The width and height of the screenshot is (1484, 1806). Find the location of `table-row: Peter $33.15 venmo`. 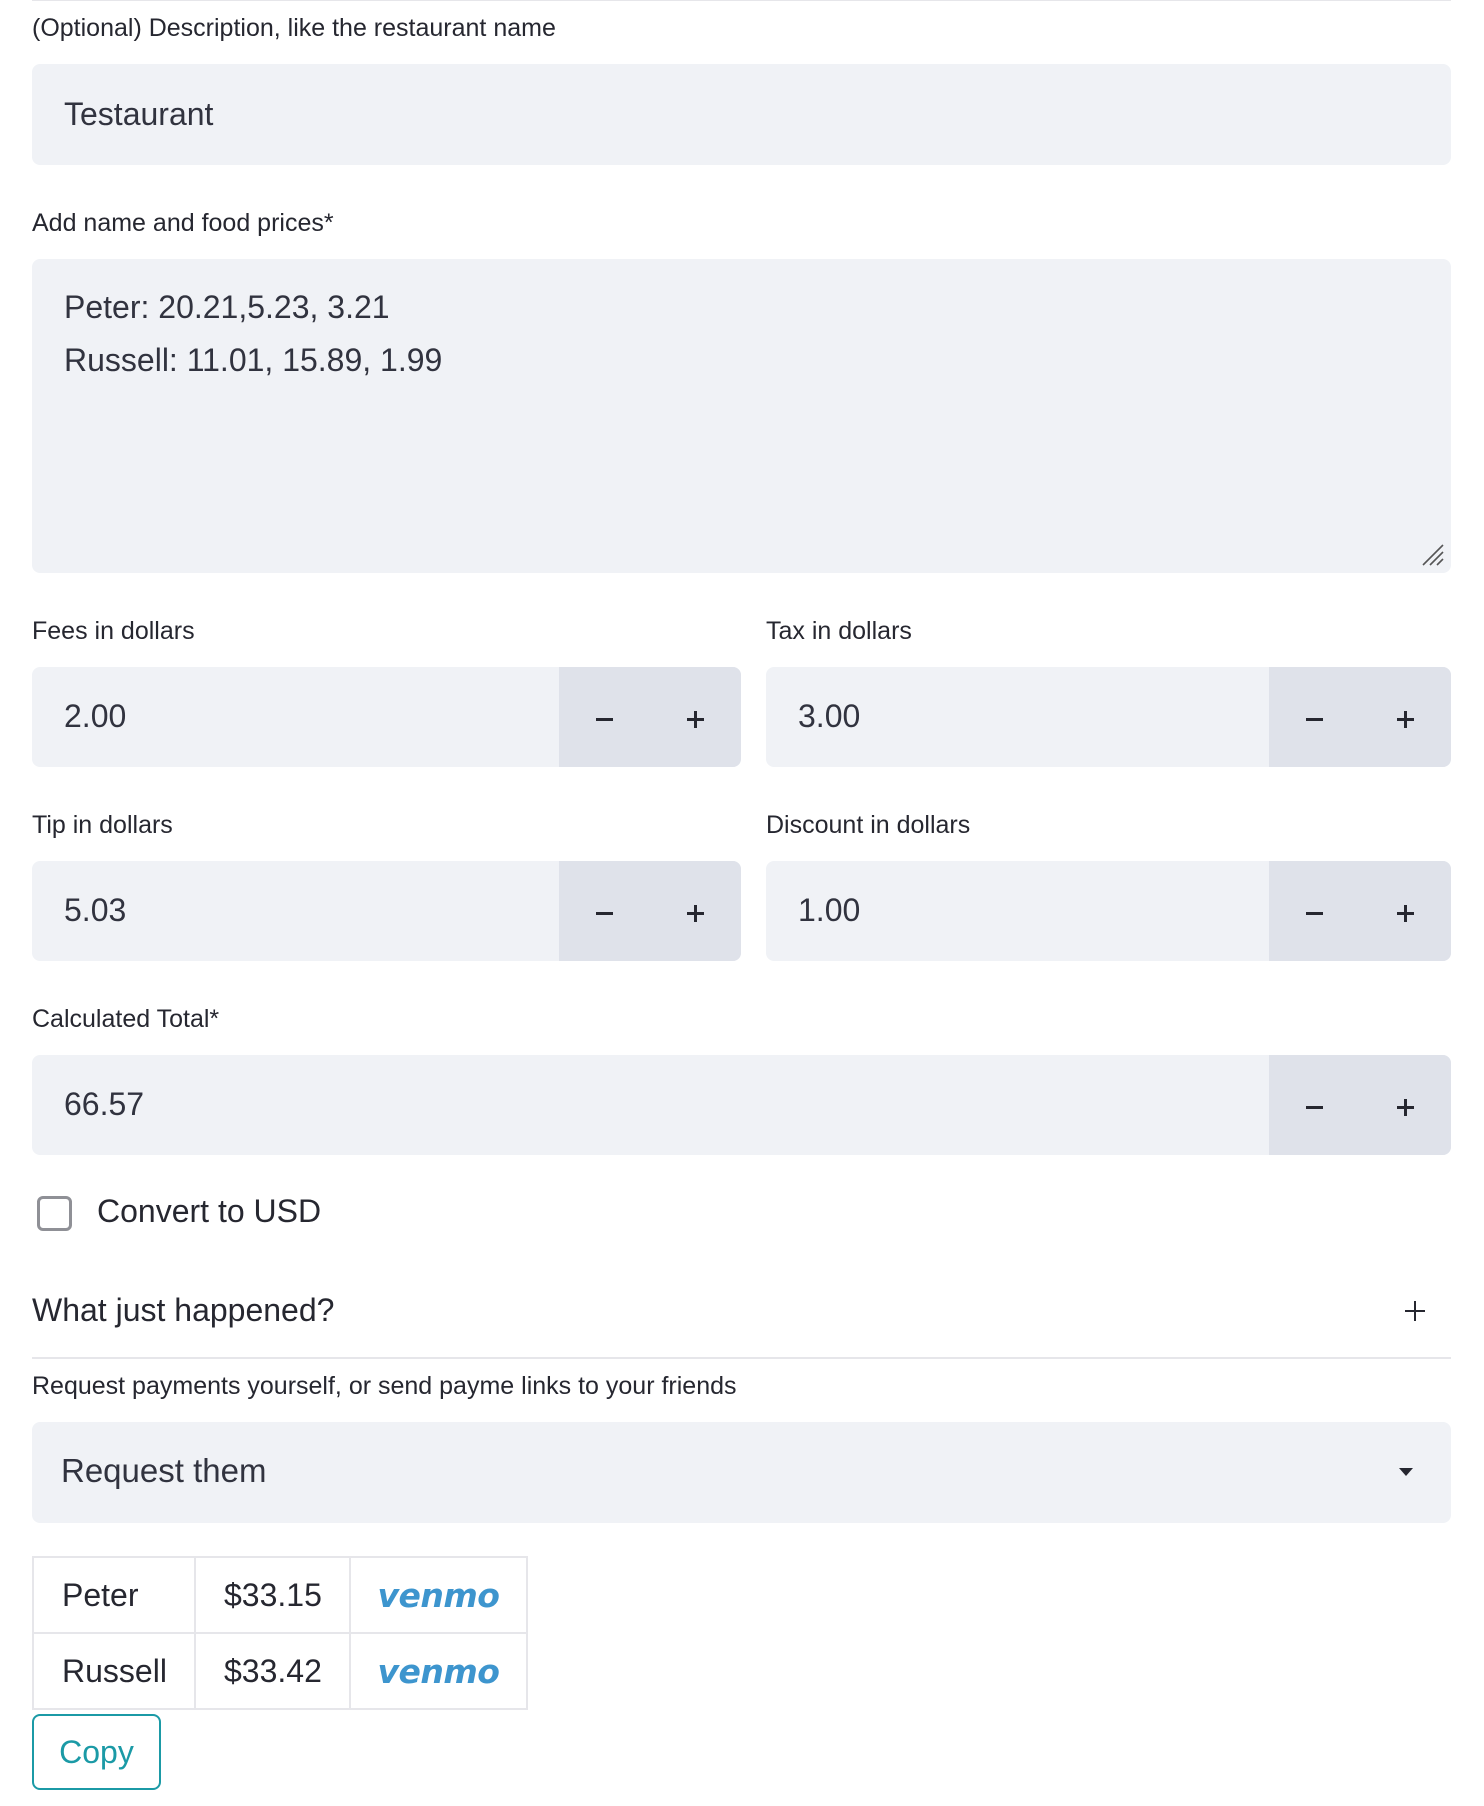

table-row: Peter $33.15 venmo is located at coordinates (280, 1595).